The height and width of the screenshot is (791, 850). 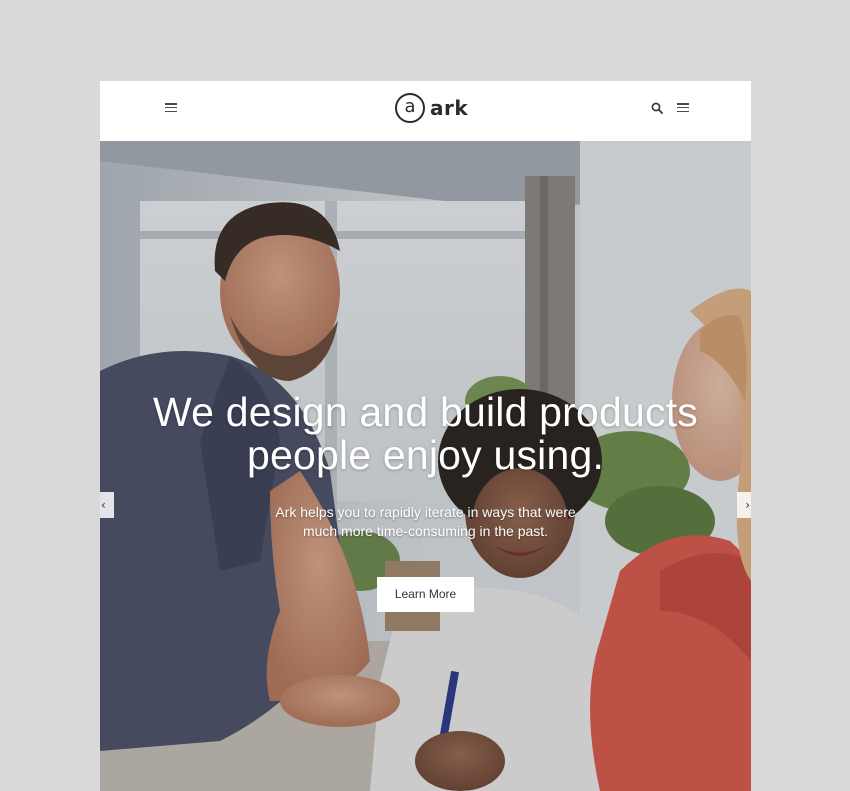 I want to click on site-logo: a ark, so click(x=431, y=108).